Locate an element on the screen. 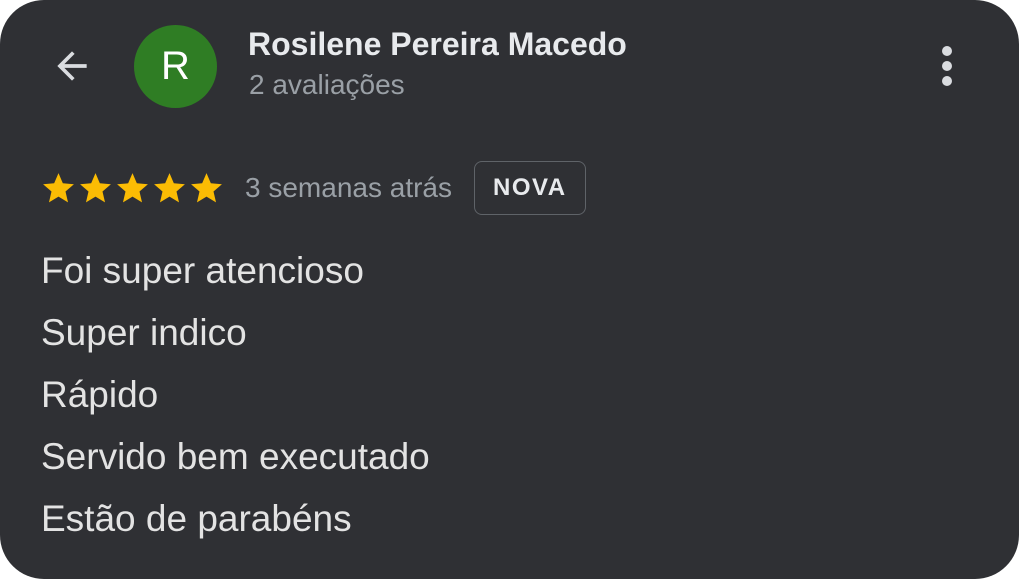 The width and height of the screenshot is (1019, 579). back-button is located at coordinates (72, 66).